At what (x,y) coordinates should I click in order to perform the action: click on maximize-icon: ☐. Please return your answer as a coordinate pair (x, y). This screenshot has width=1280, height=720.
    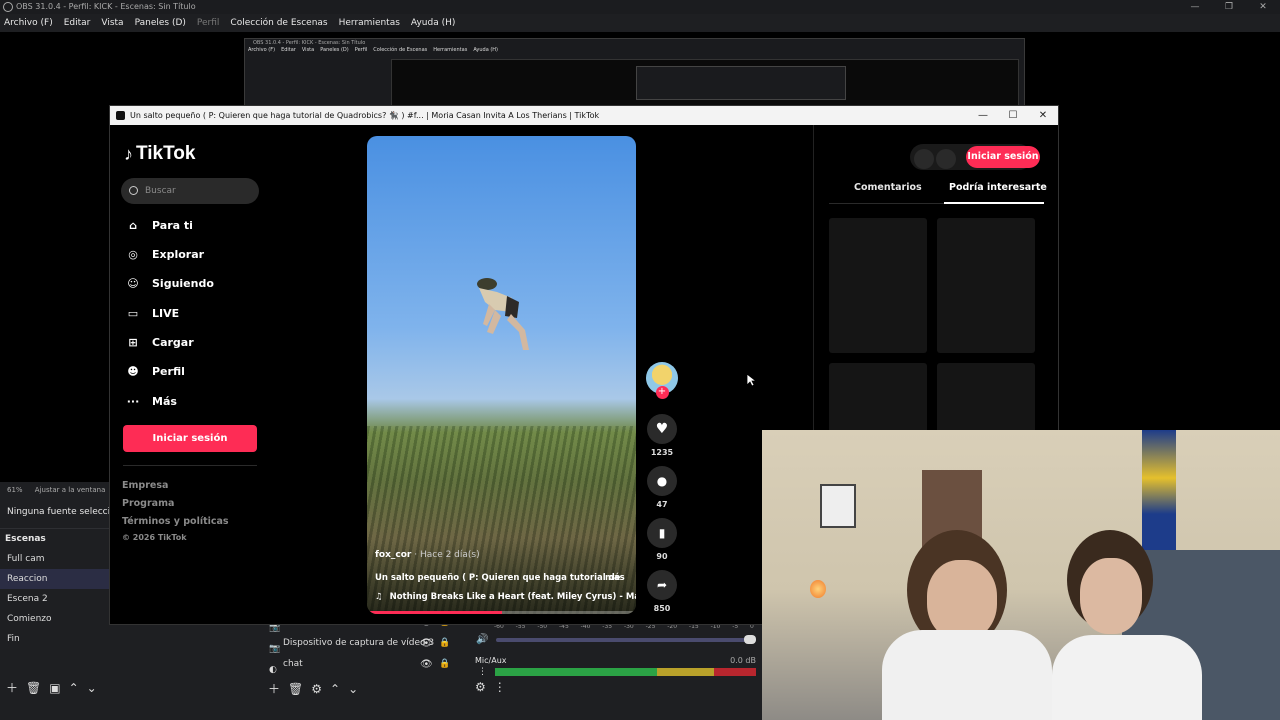
    Looking at the image, I should click on (1013, 115).